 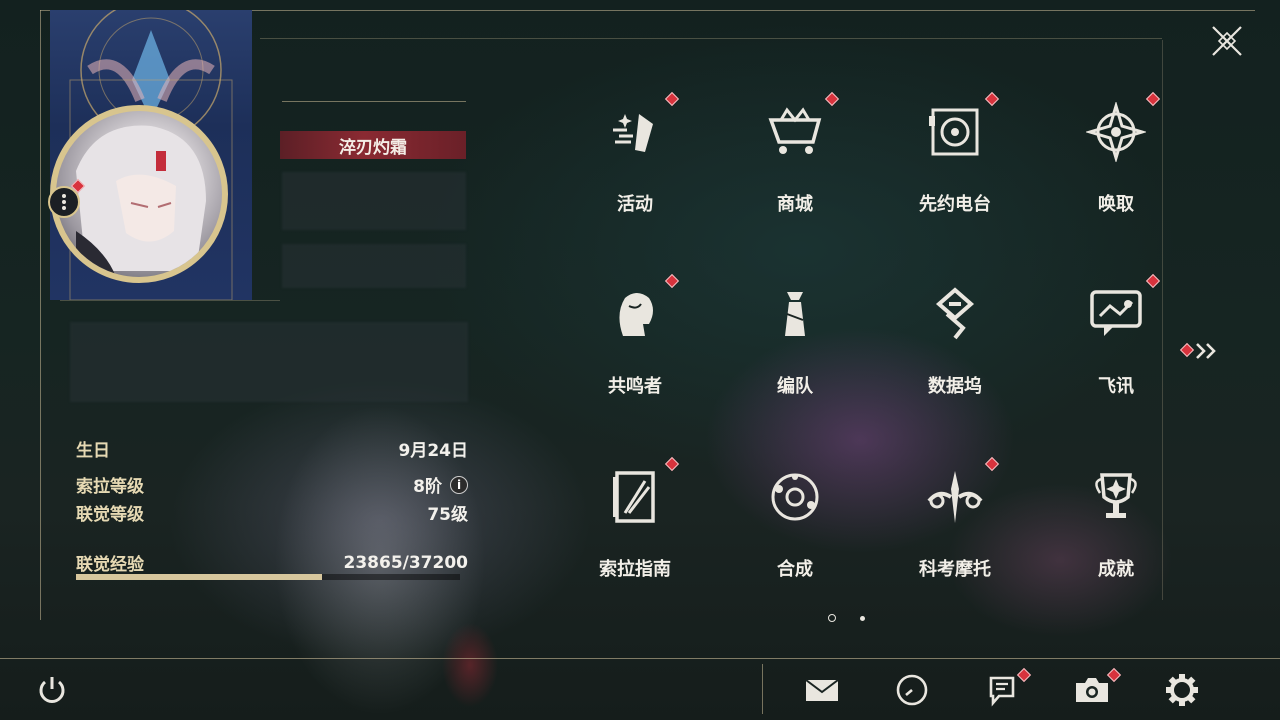 I want to click on power-icon, so click(x=52, y=690).